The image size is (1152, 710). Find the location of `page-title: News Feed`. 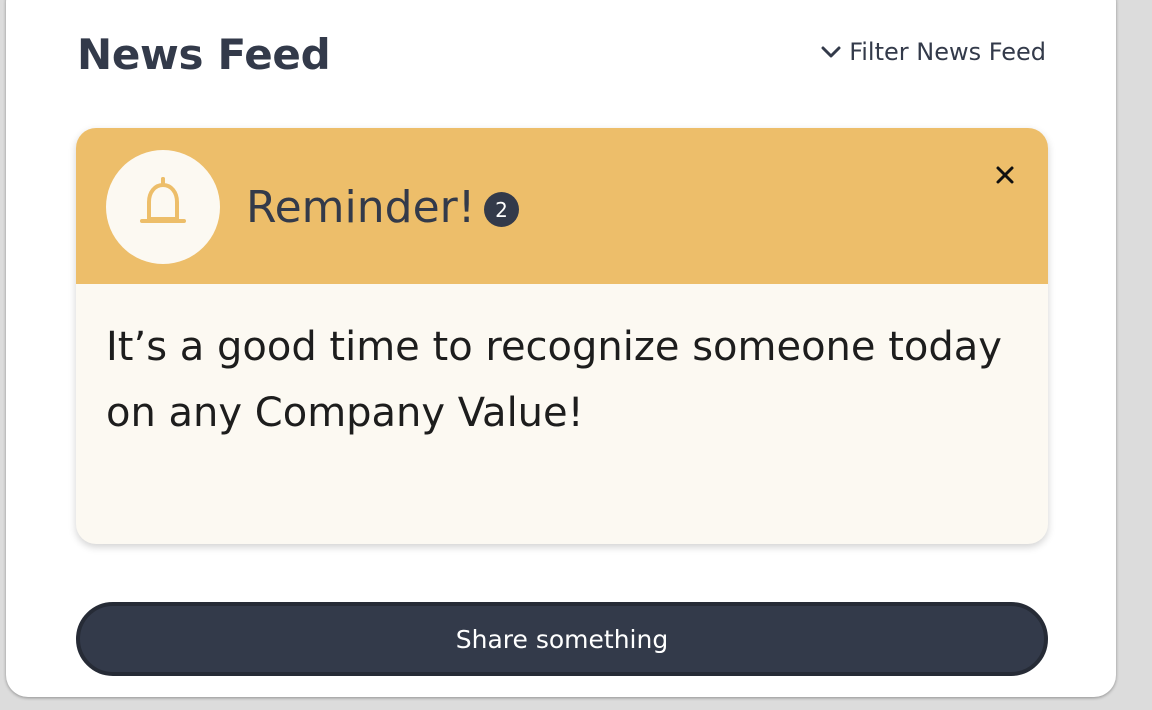

page-title: News Feed is located at coordinates (204, 54).